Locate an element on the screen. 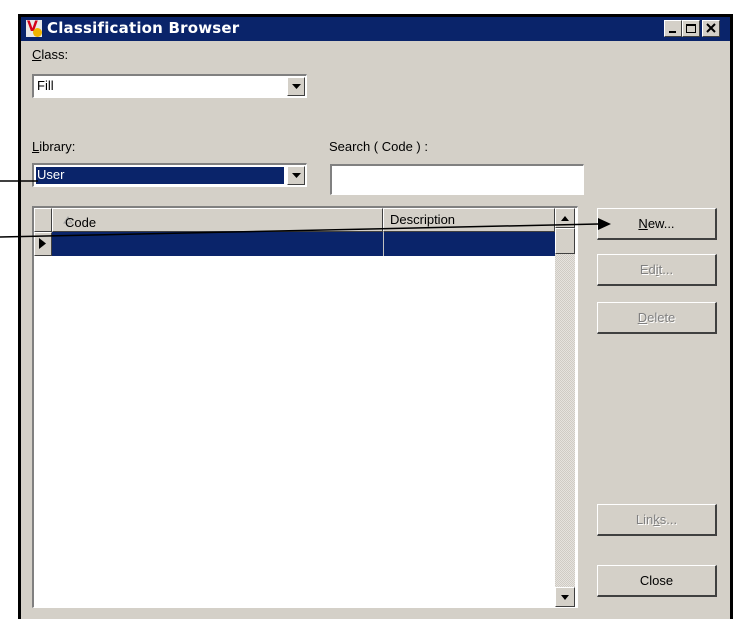 This screenshot has width=741, height=619. annotation-overlay is located at coordinates (305, 209).